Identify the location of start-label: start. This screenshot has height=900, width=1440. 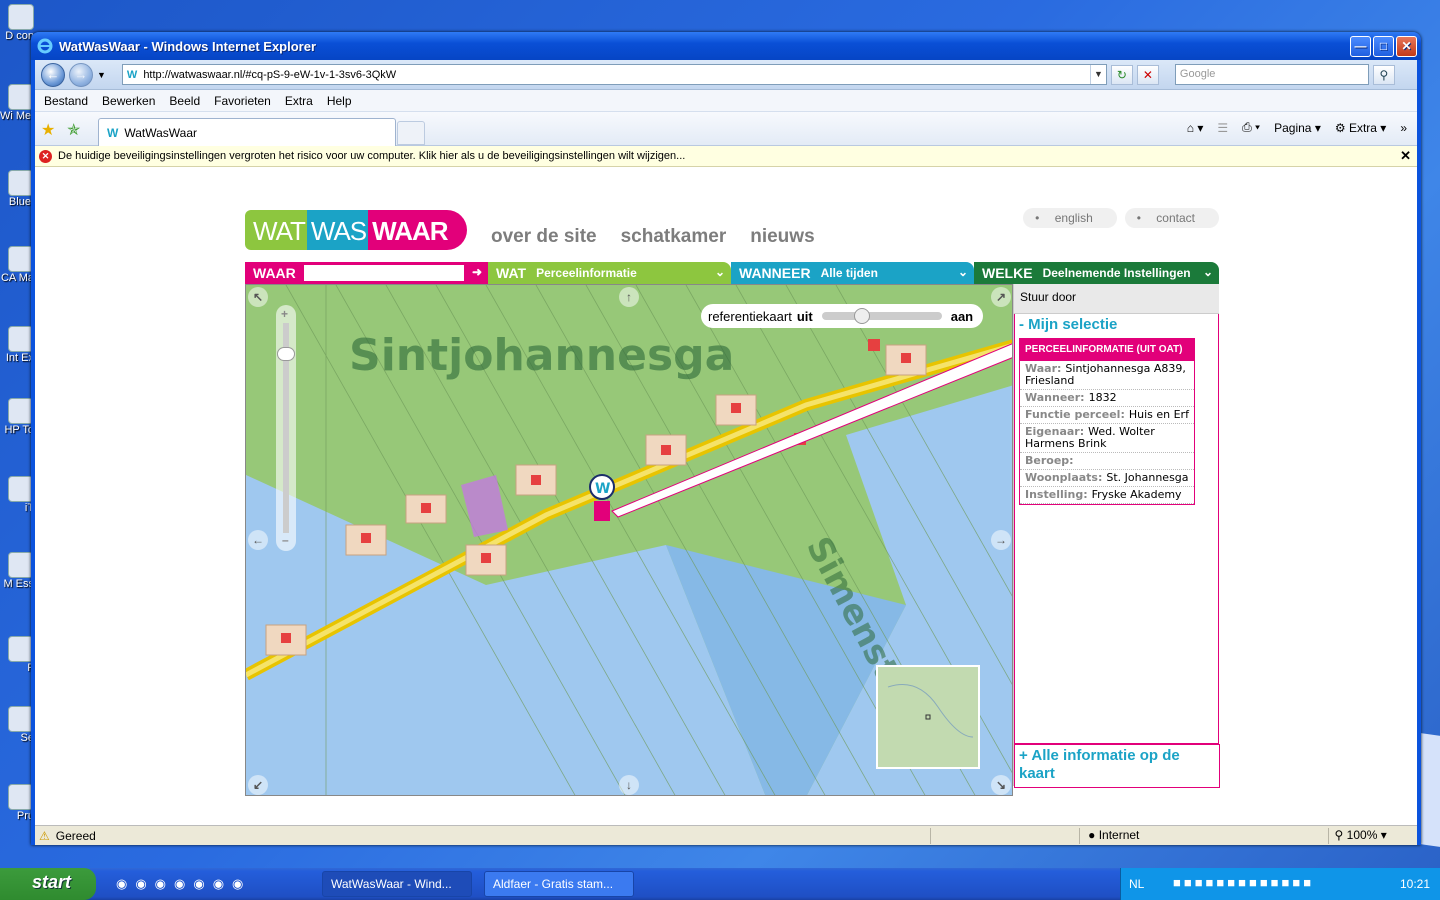
(52, 882).